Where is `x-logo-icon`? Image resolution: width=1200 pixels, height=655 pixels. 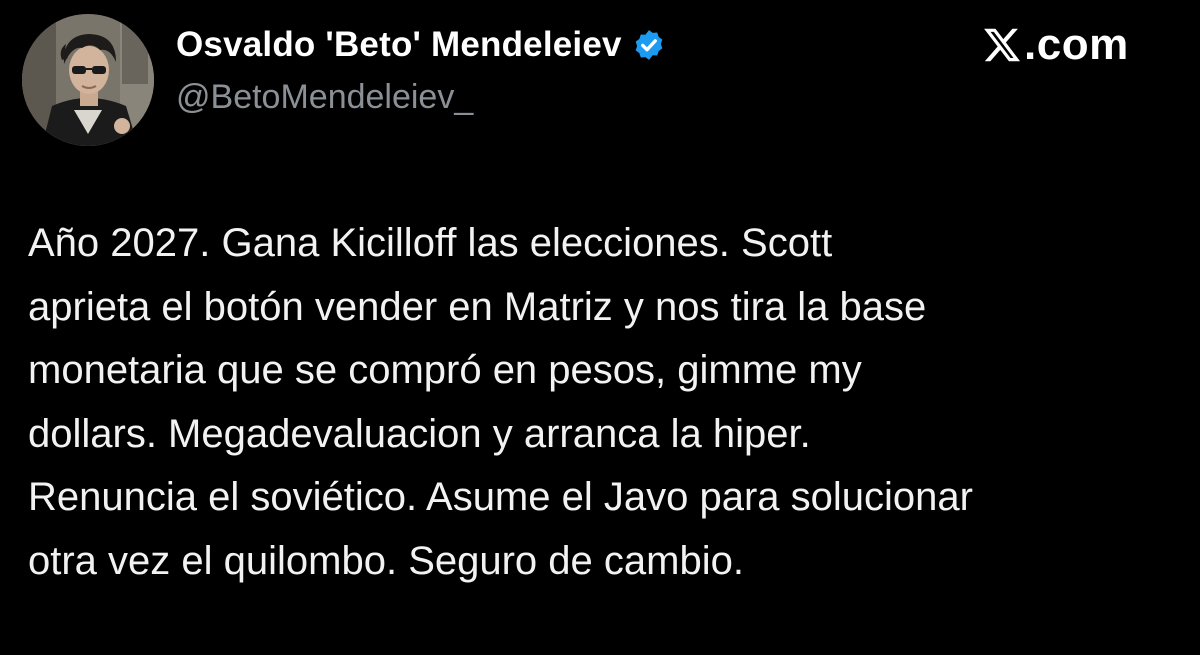 x-logo-icon is located at coordinates (1002, 45).